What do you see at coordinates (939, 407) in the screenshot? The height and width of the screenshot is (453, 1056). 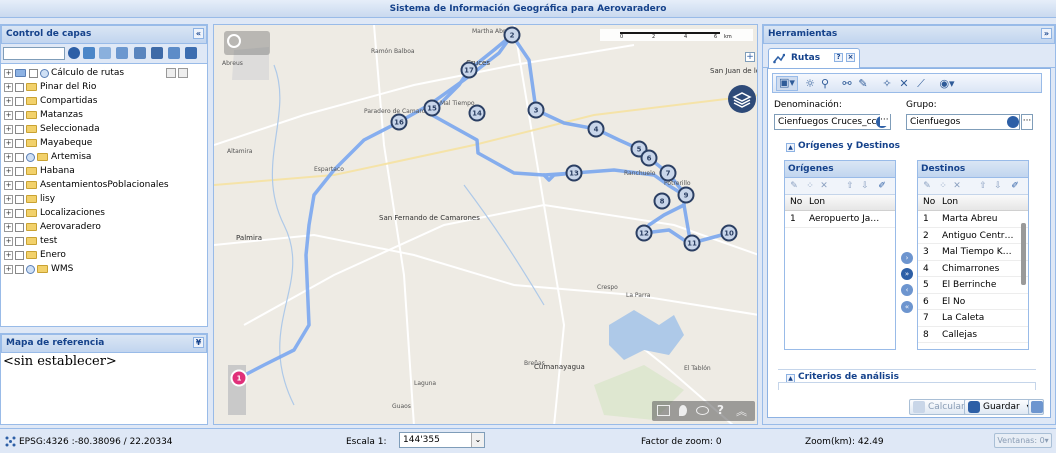 I see `calcular-button: Calcular` at bounding box center [939, 407].